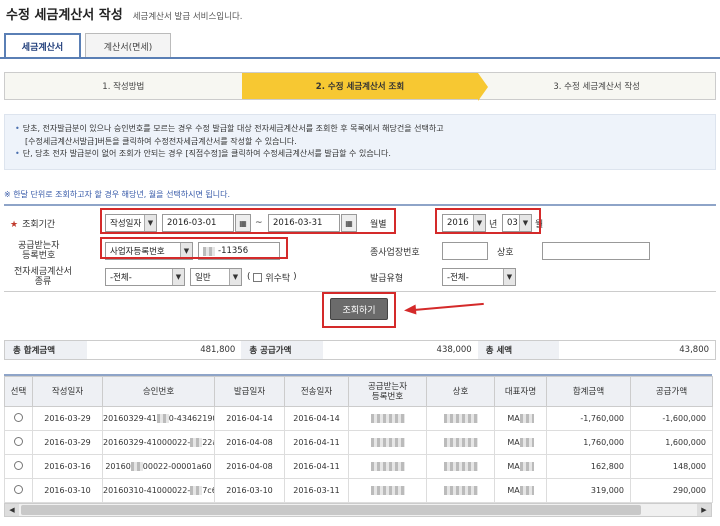  What do you see at coordinates (517, 223) in the screenshot?
I see `month-select: 03 ▼` at bounding box center [517, 223].